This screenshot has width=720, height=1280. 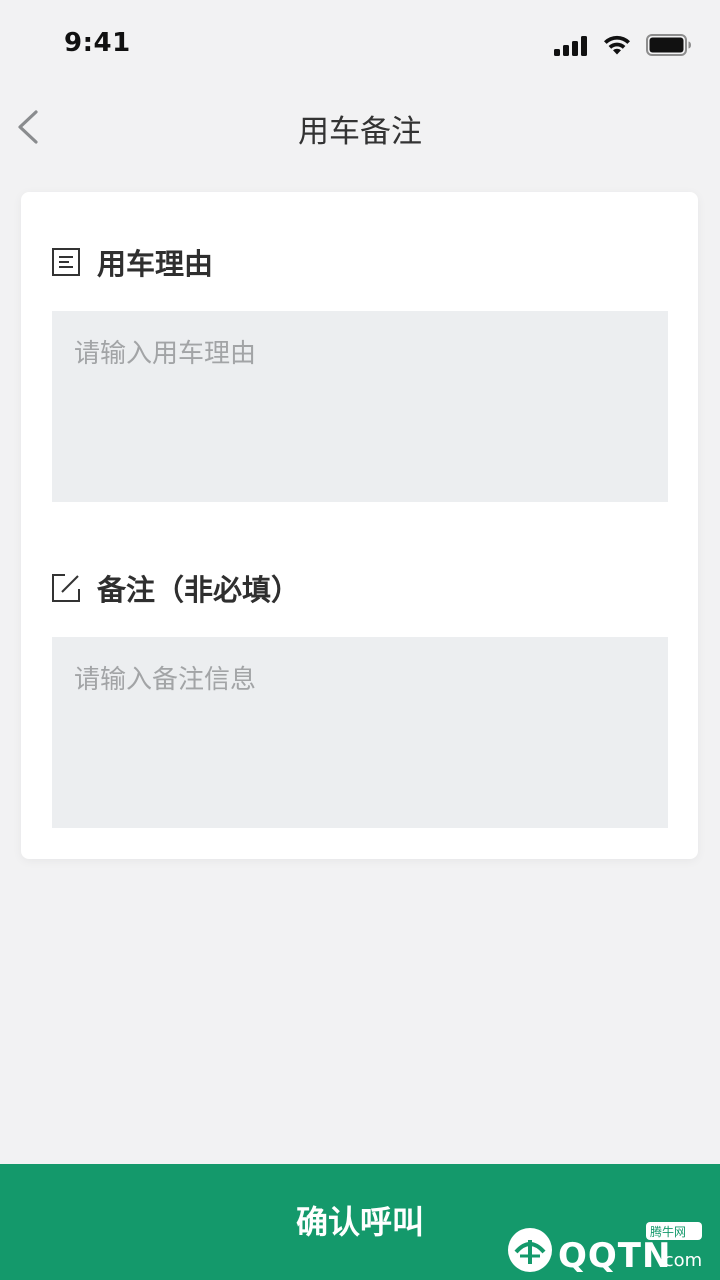 I want to click on watermark-logo: 腾牛网 QQTN .com, so click(x=607, y=1250).